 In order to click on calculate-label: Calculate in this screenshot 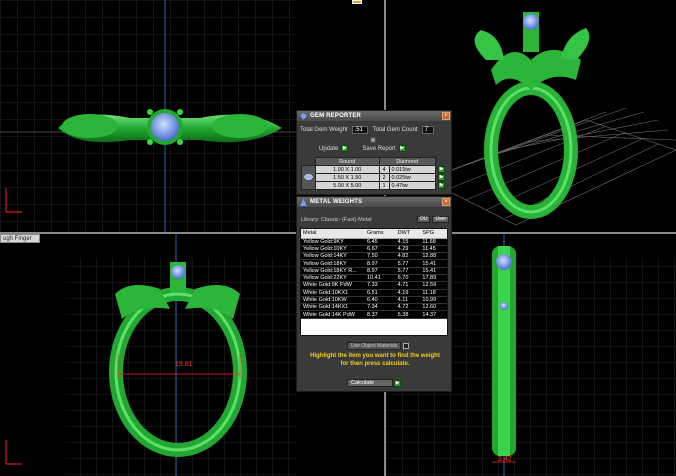, I will do `click(370, 383)`.